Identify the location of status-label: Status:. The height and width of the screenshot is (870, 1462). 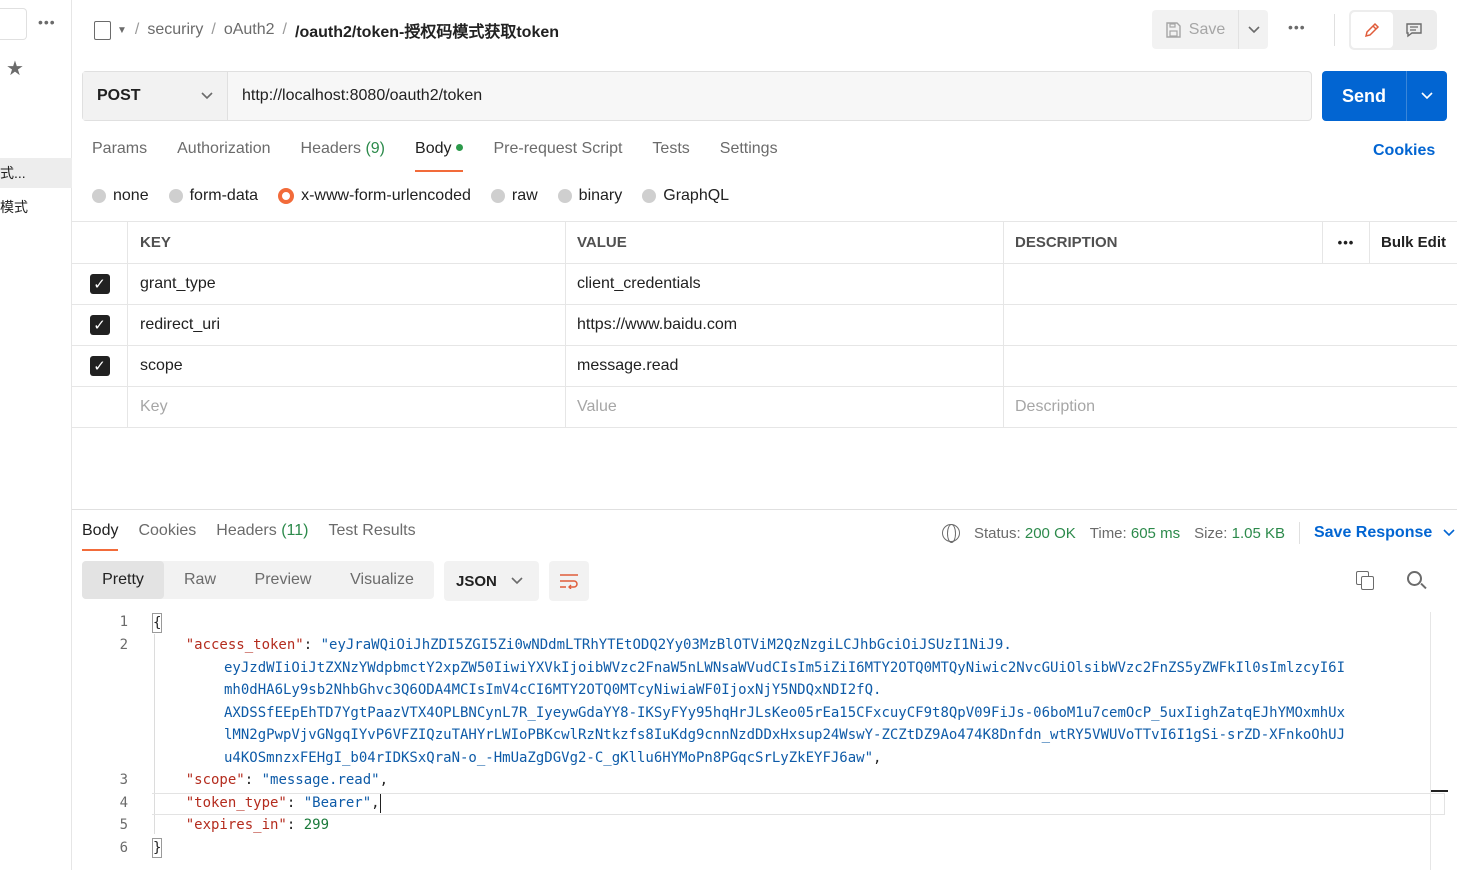
(997, 533).